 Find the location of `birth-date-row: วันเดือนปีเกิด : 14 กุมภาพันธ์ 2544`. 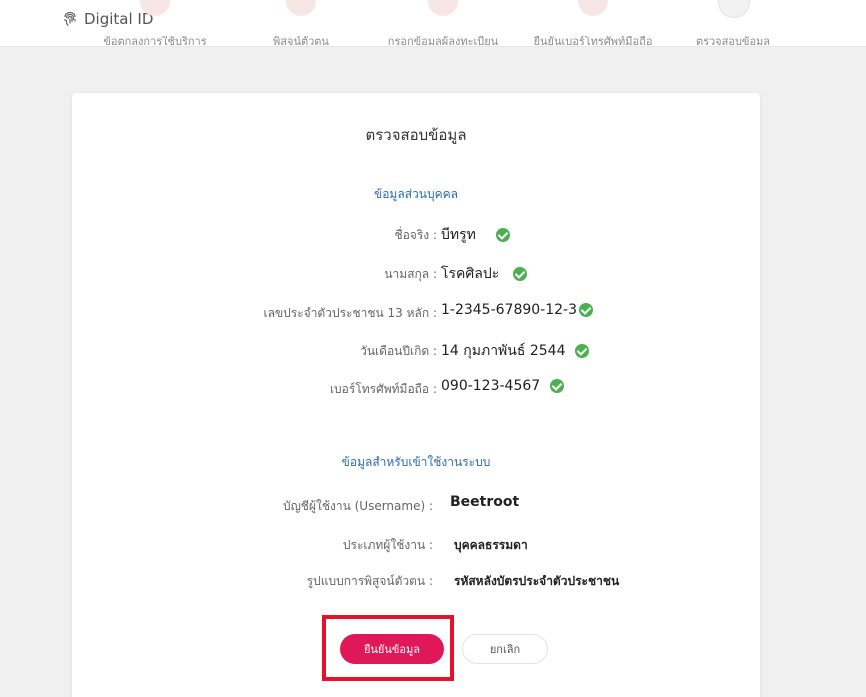

birth-date-row: วันเดือนปีเกิด : 14 กุมภาพันธ์ 2544 is located at coordinates (416, 350).